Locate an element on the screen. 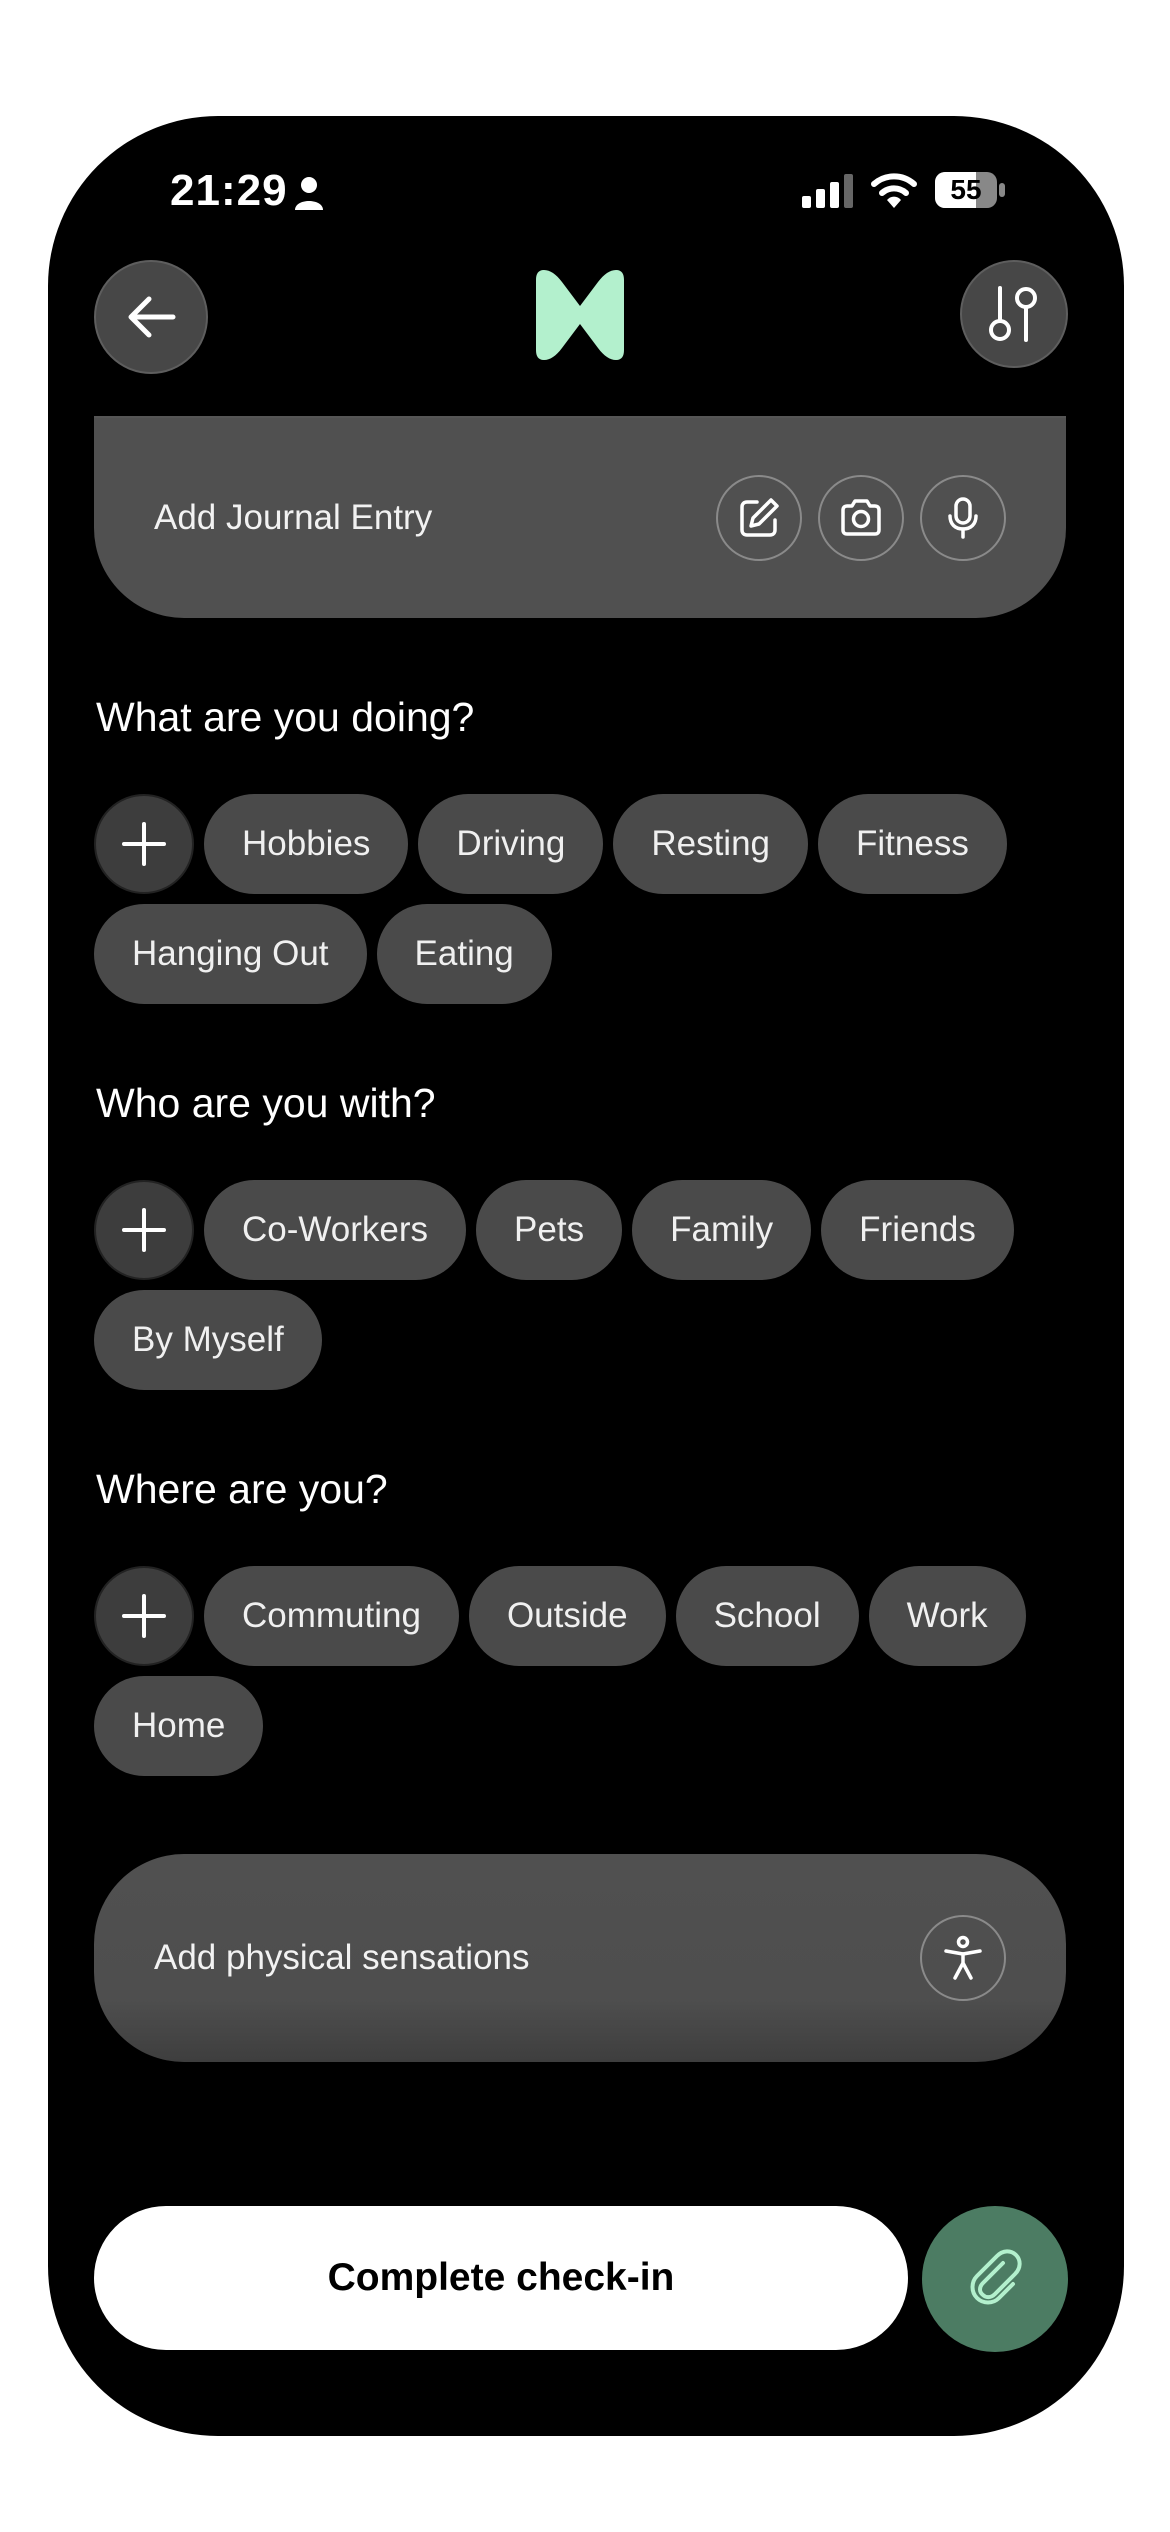  signal-icon is located at coordinates (827, 191).